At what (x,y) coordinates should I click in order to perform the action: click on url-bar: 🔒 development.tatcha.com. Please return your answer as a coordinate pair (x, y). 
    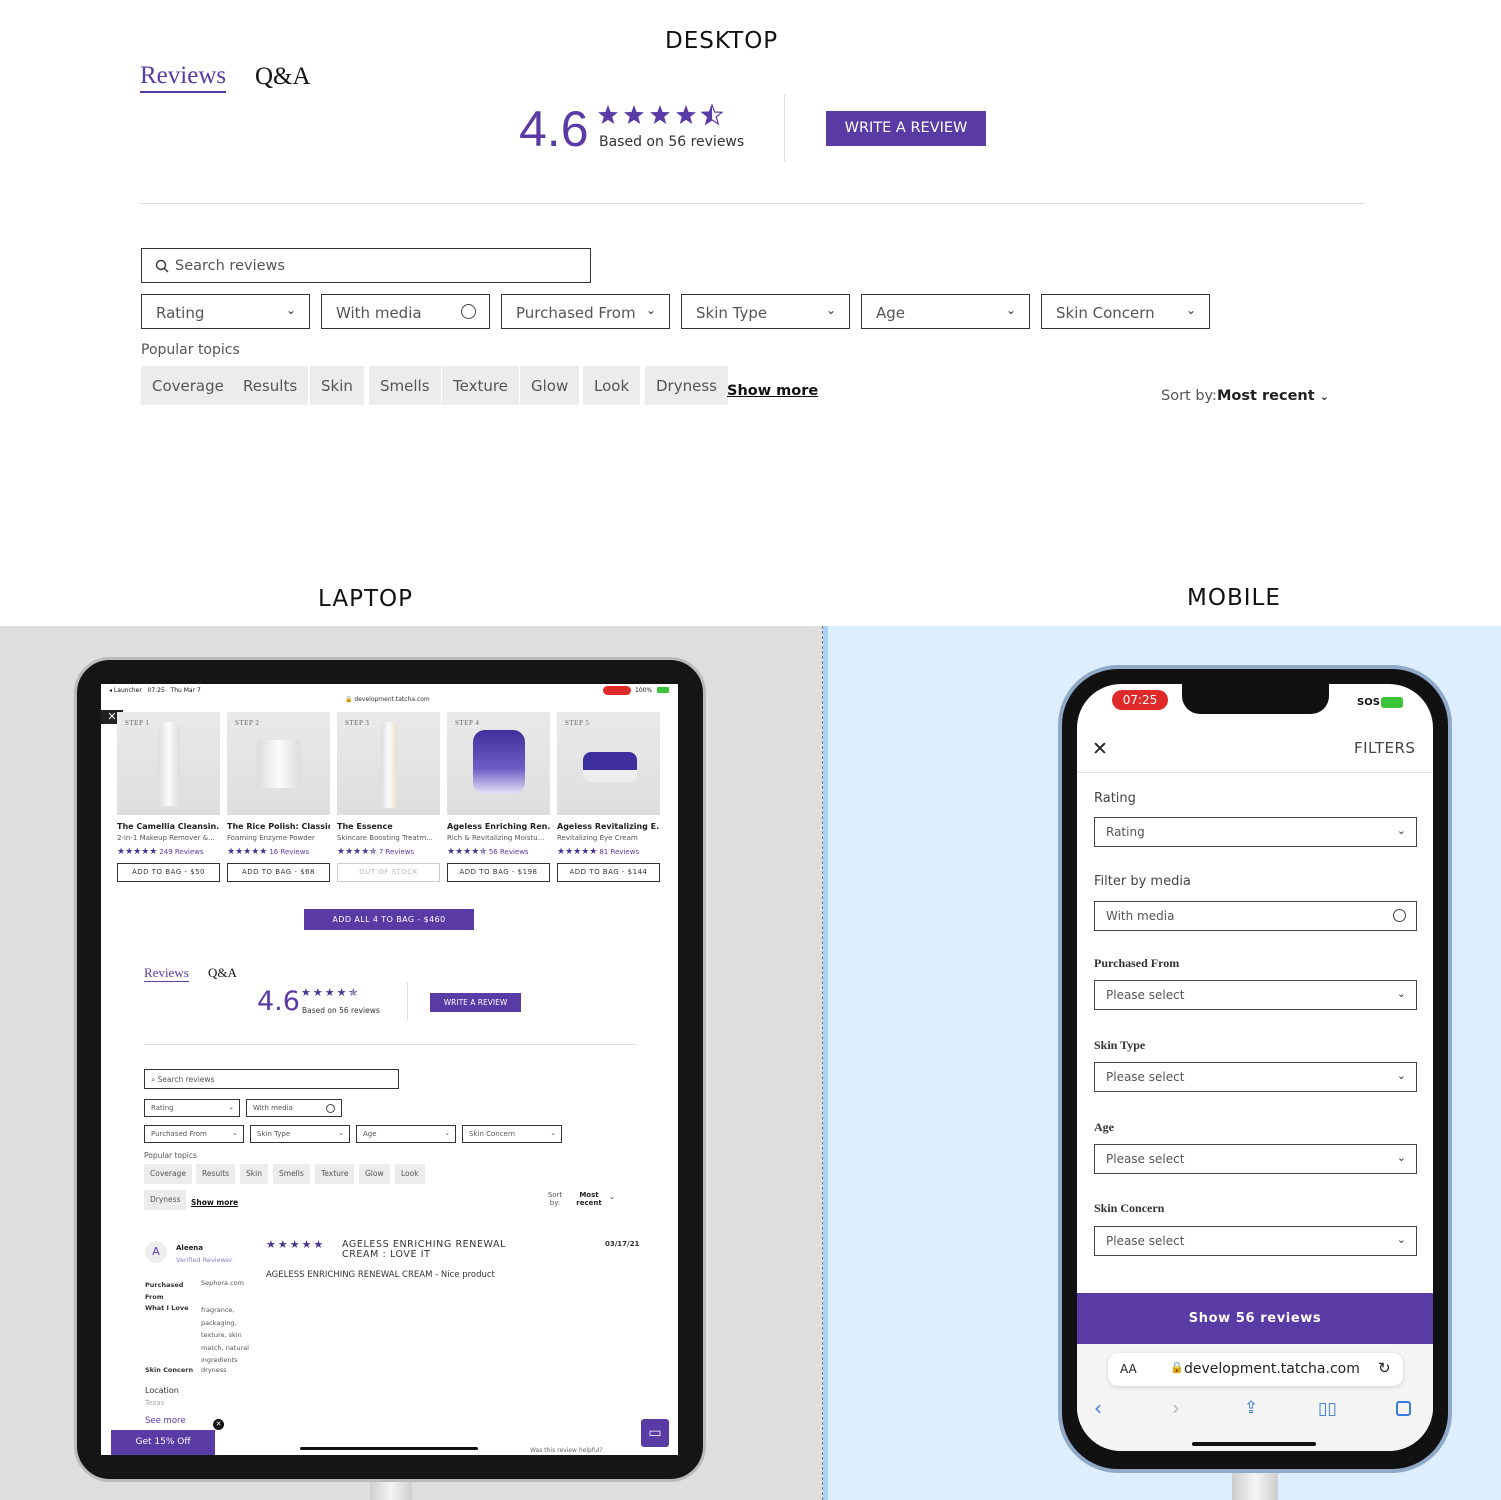
    Looking at the image, I should click on (387, 699).